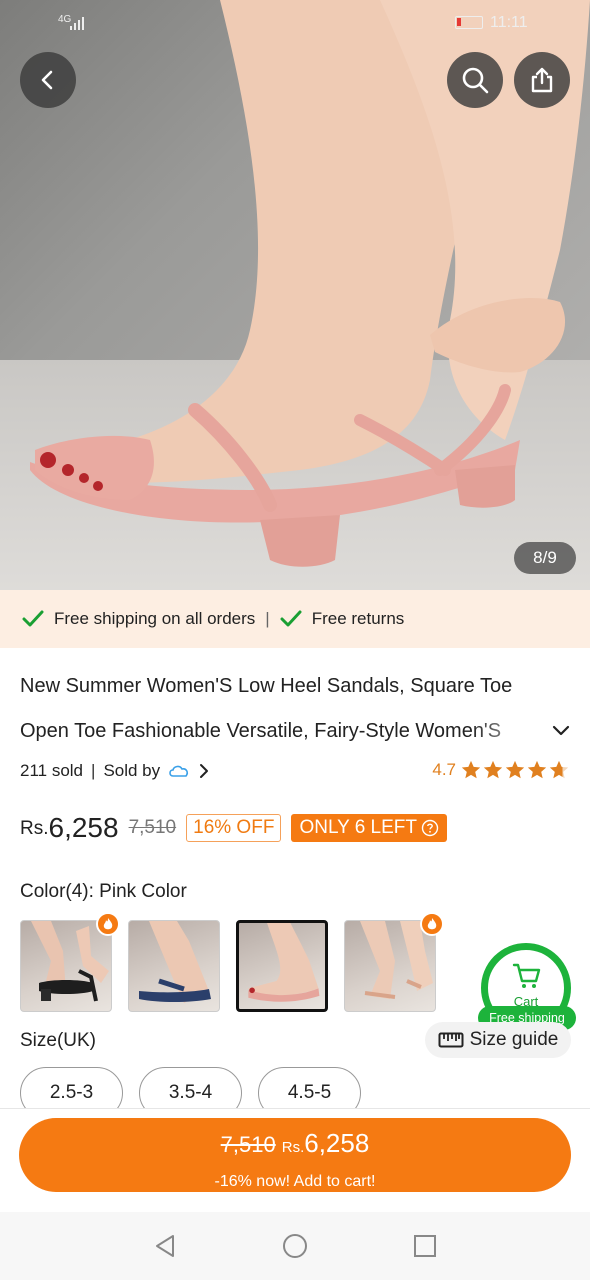 This screenshot has height=1280, width=590. What do you see at coordinates (165, 1246) in the screenshot?
I see `nav-back-icon` at bounding box center [165, 1246].